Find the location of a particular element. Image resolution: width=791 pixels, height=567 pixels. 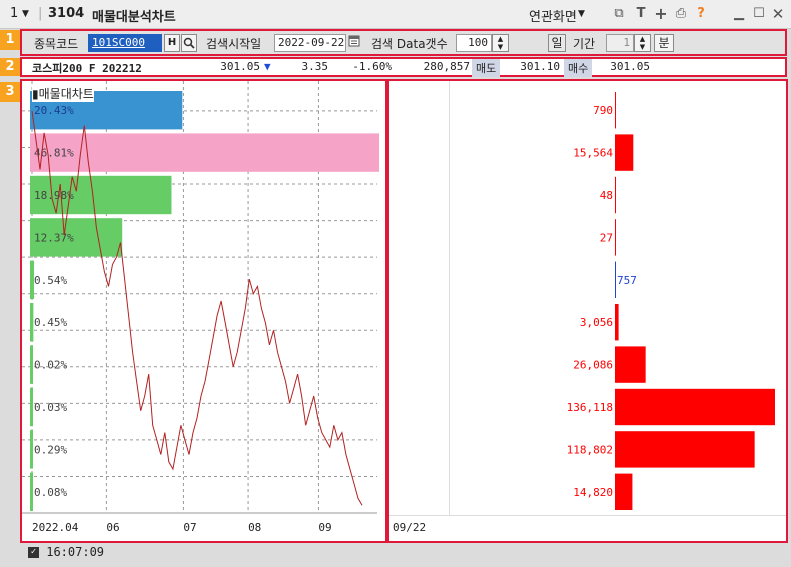

data-count-input: 100 is located at coordinates (474, 43).